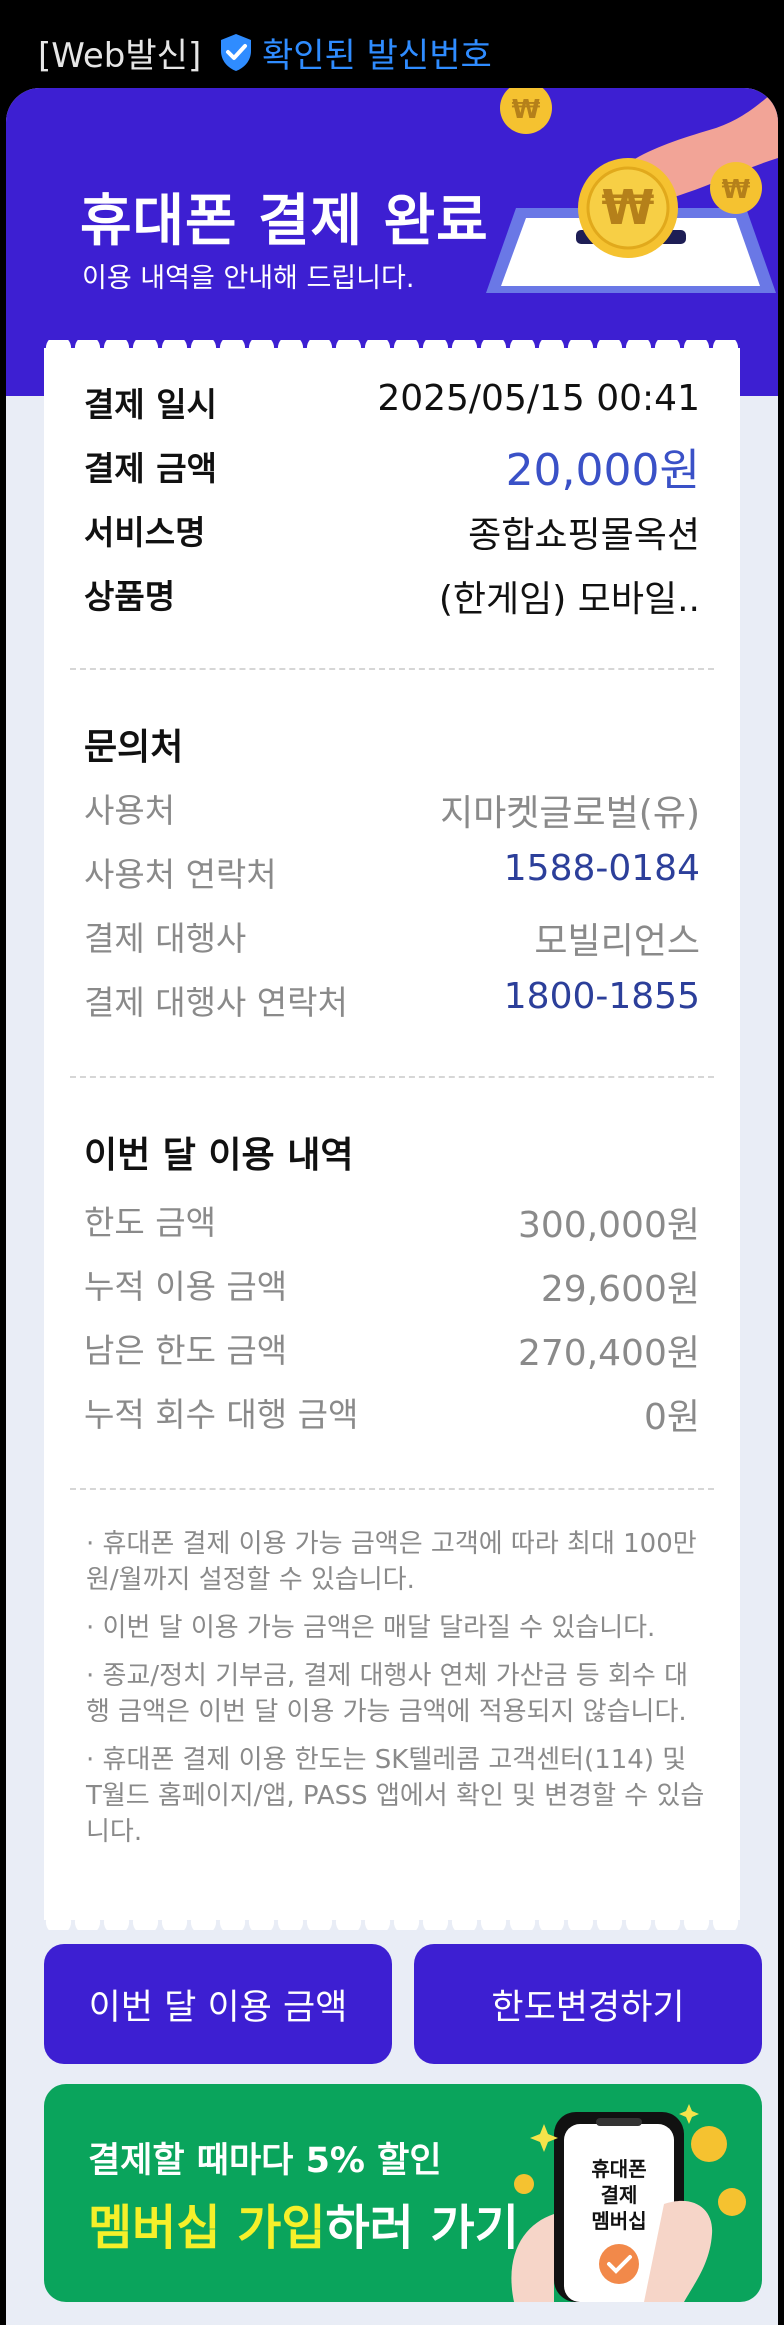 This screenshot has height=2325, width=784. What do you see at coordinates (236, 52) in the screenshot?
I see `shield-check-icon` at bounding box center [236, 52].